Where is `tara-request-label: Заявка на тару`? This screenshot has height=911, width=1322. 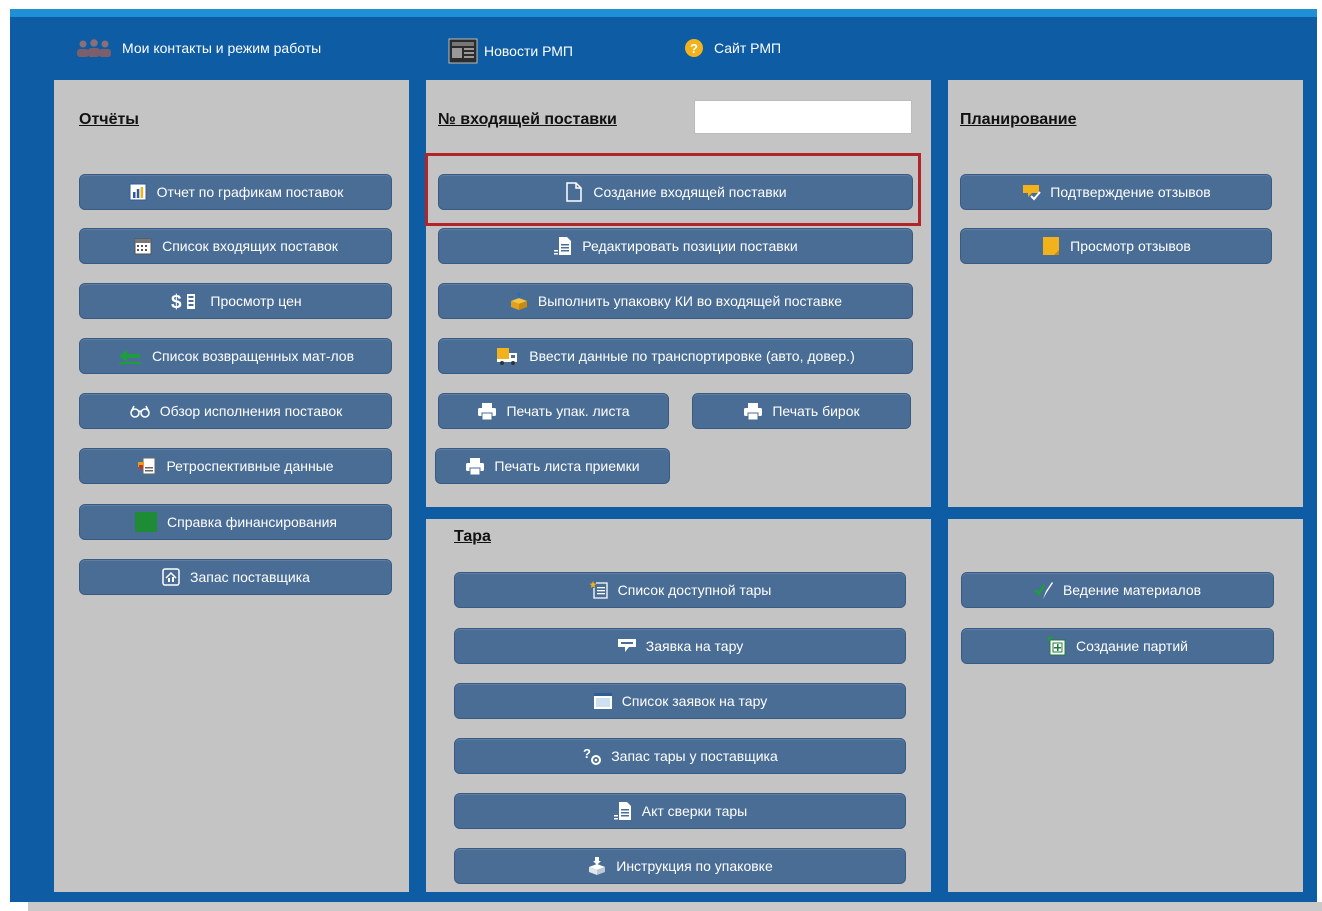 tara-request-label: Заявка на тару is located at coordinates (694, 646).